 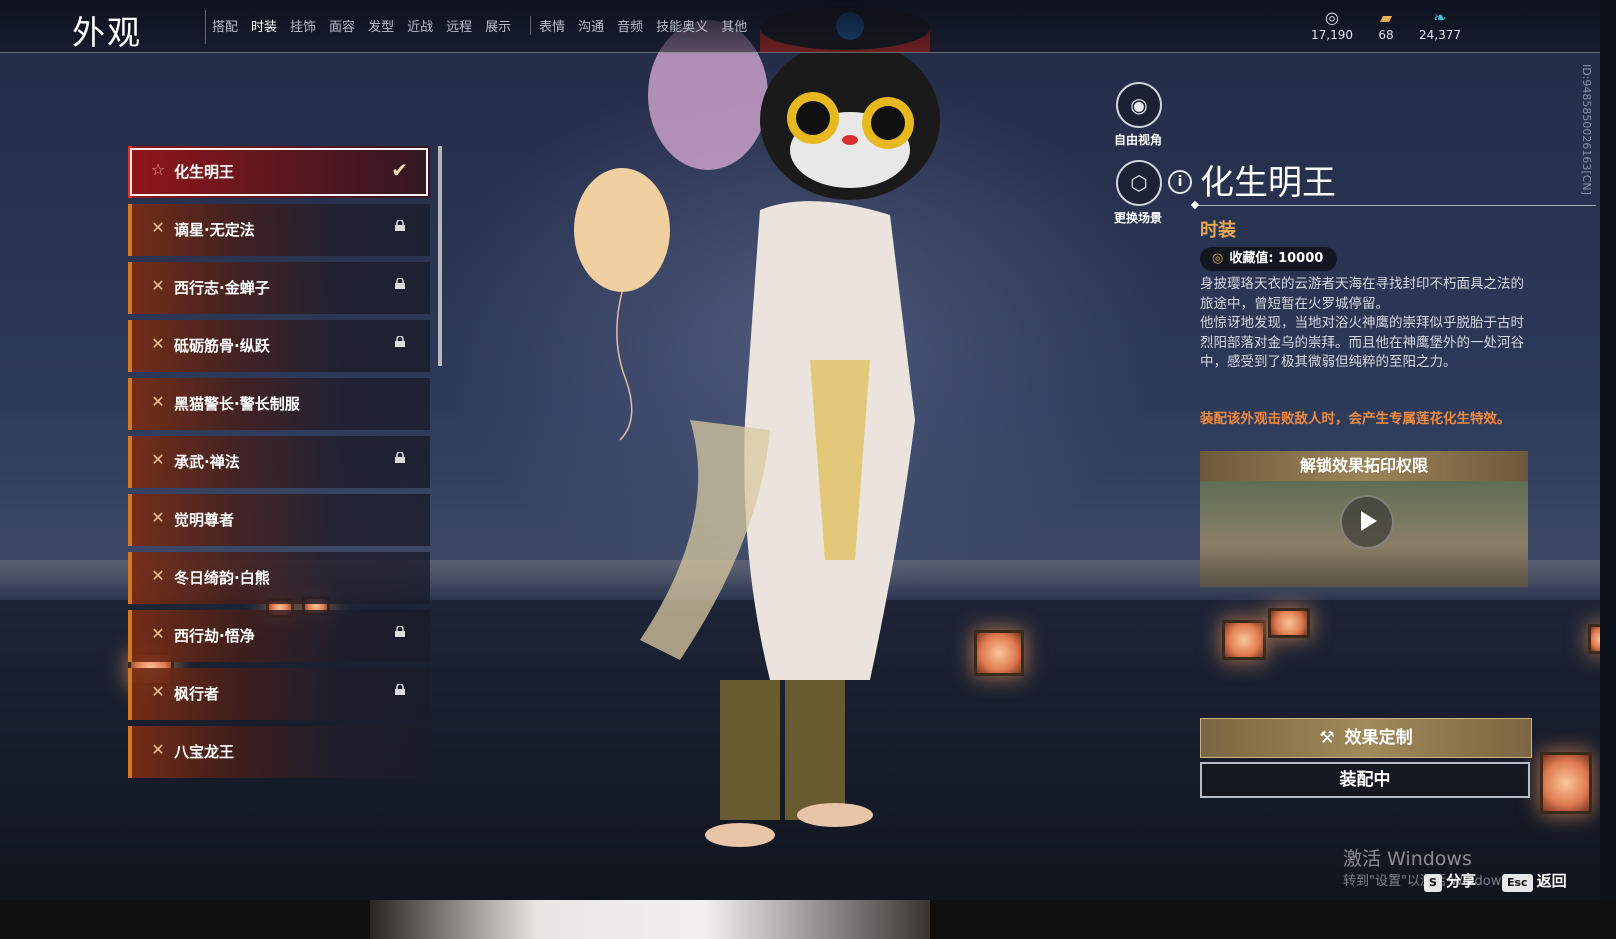 What do you see at coordinates (800, 52) in the screenshot?
I see `top-bar-divider` at bounding box center [800, 52].